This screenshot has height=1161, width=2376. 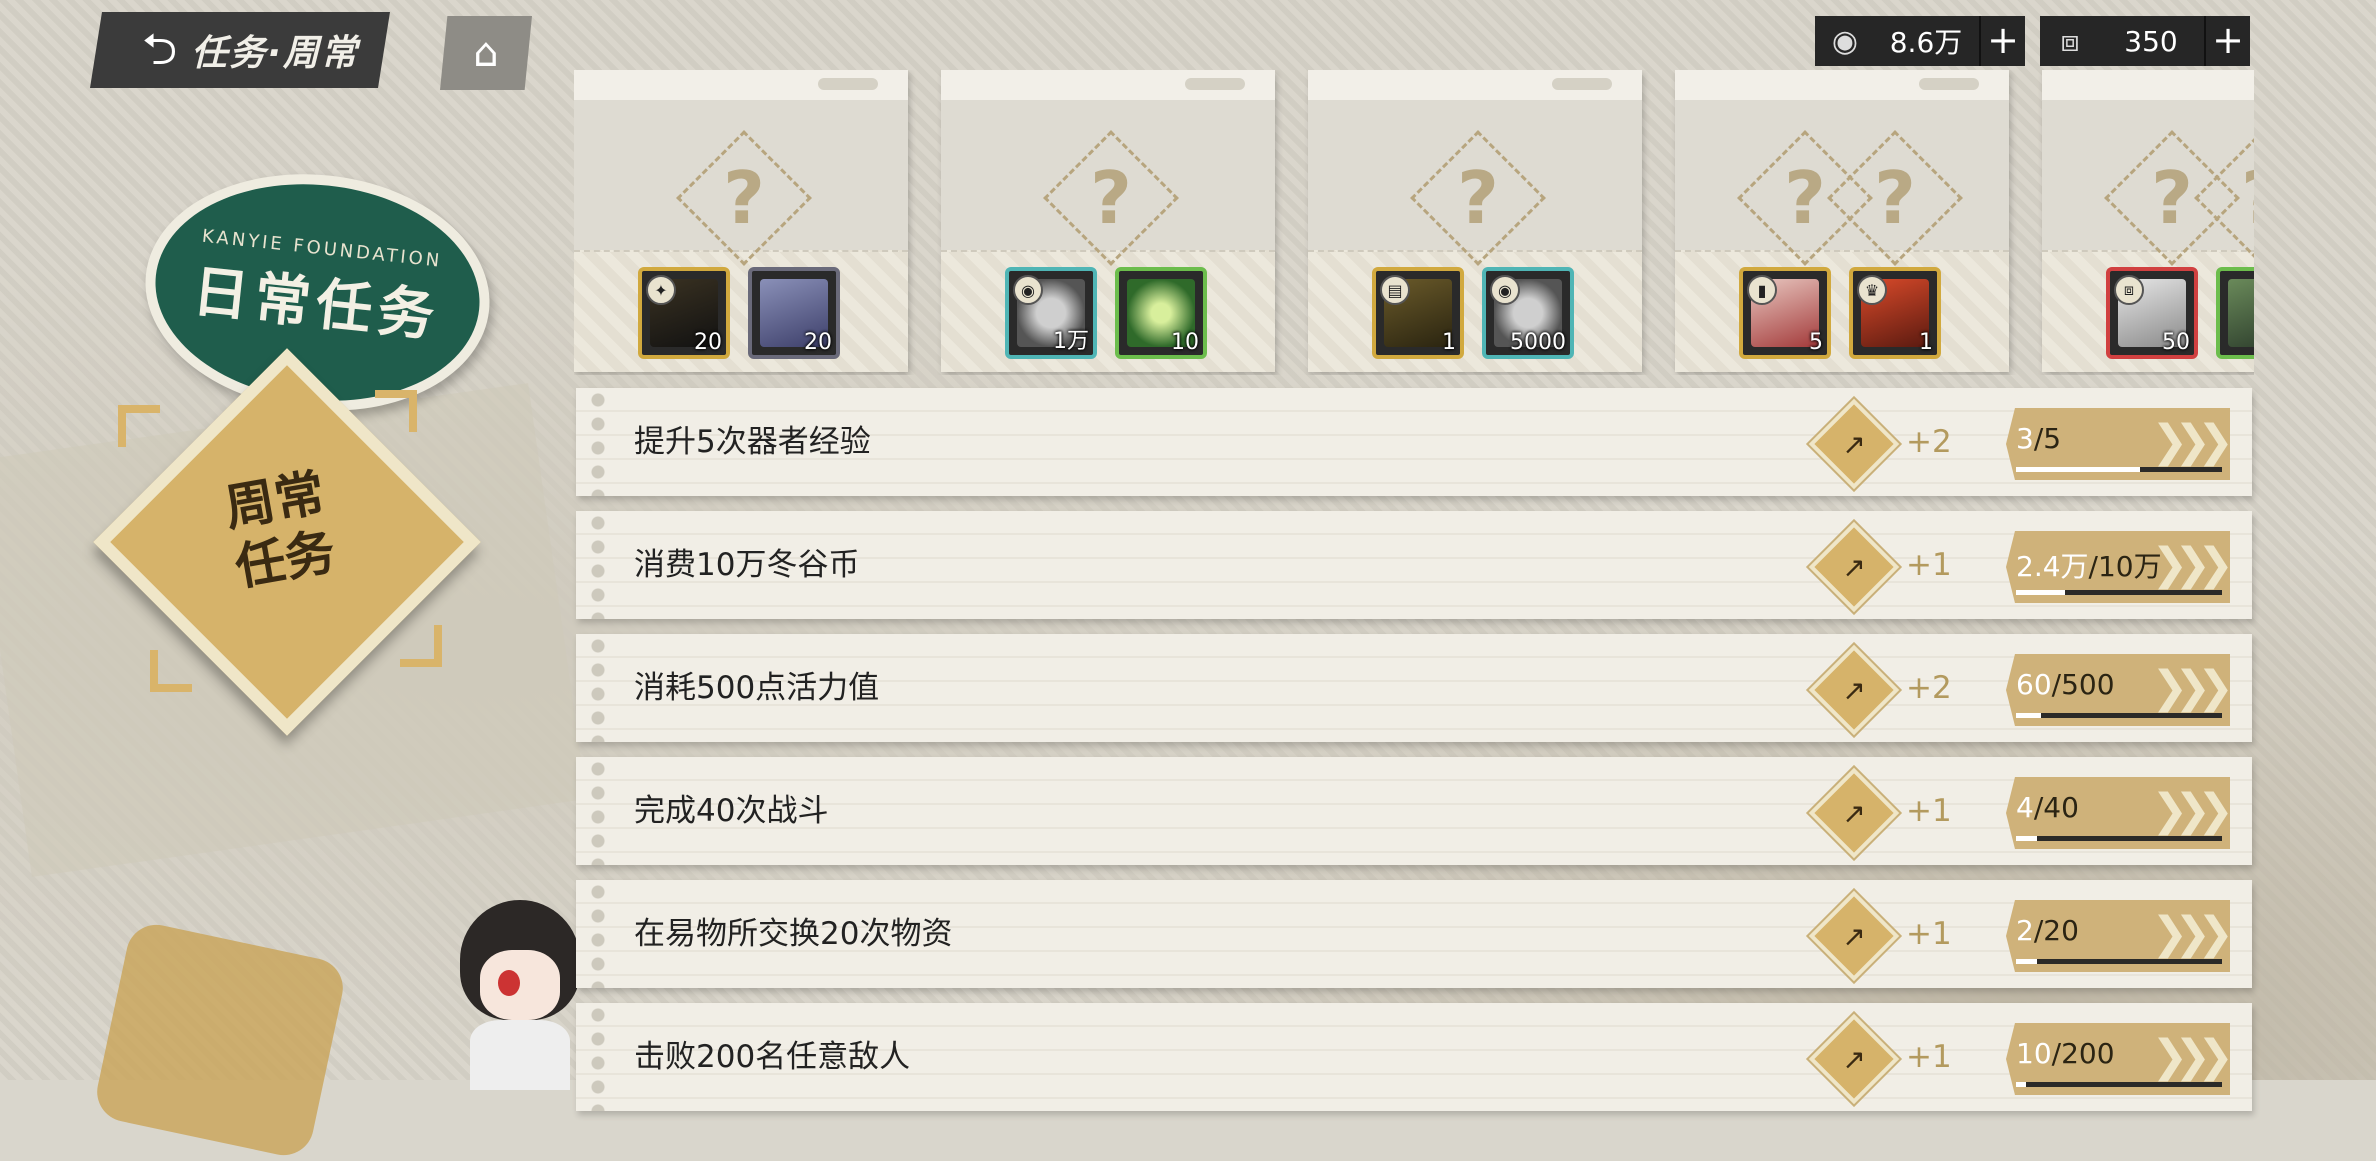 I want to click on reward-card: ? ✦ 20 20, so click(x=741, y=221).